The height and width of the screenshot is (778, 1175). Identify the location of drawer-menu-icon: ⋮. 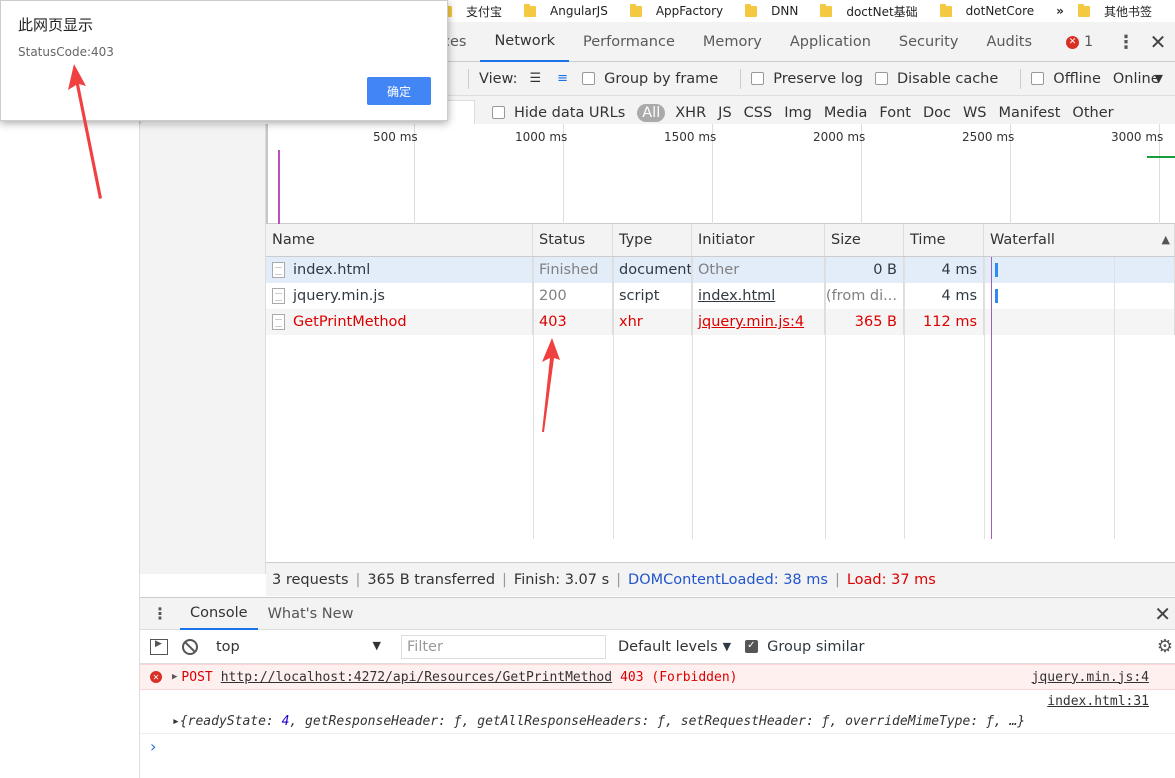
(160, 613).